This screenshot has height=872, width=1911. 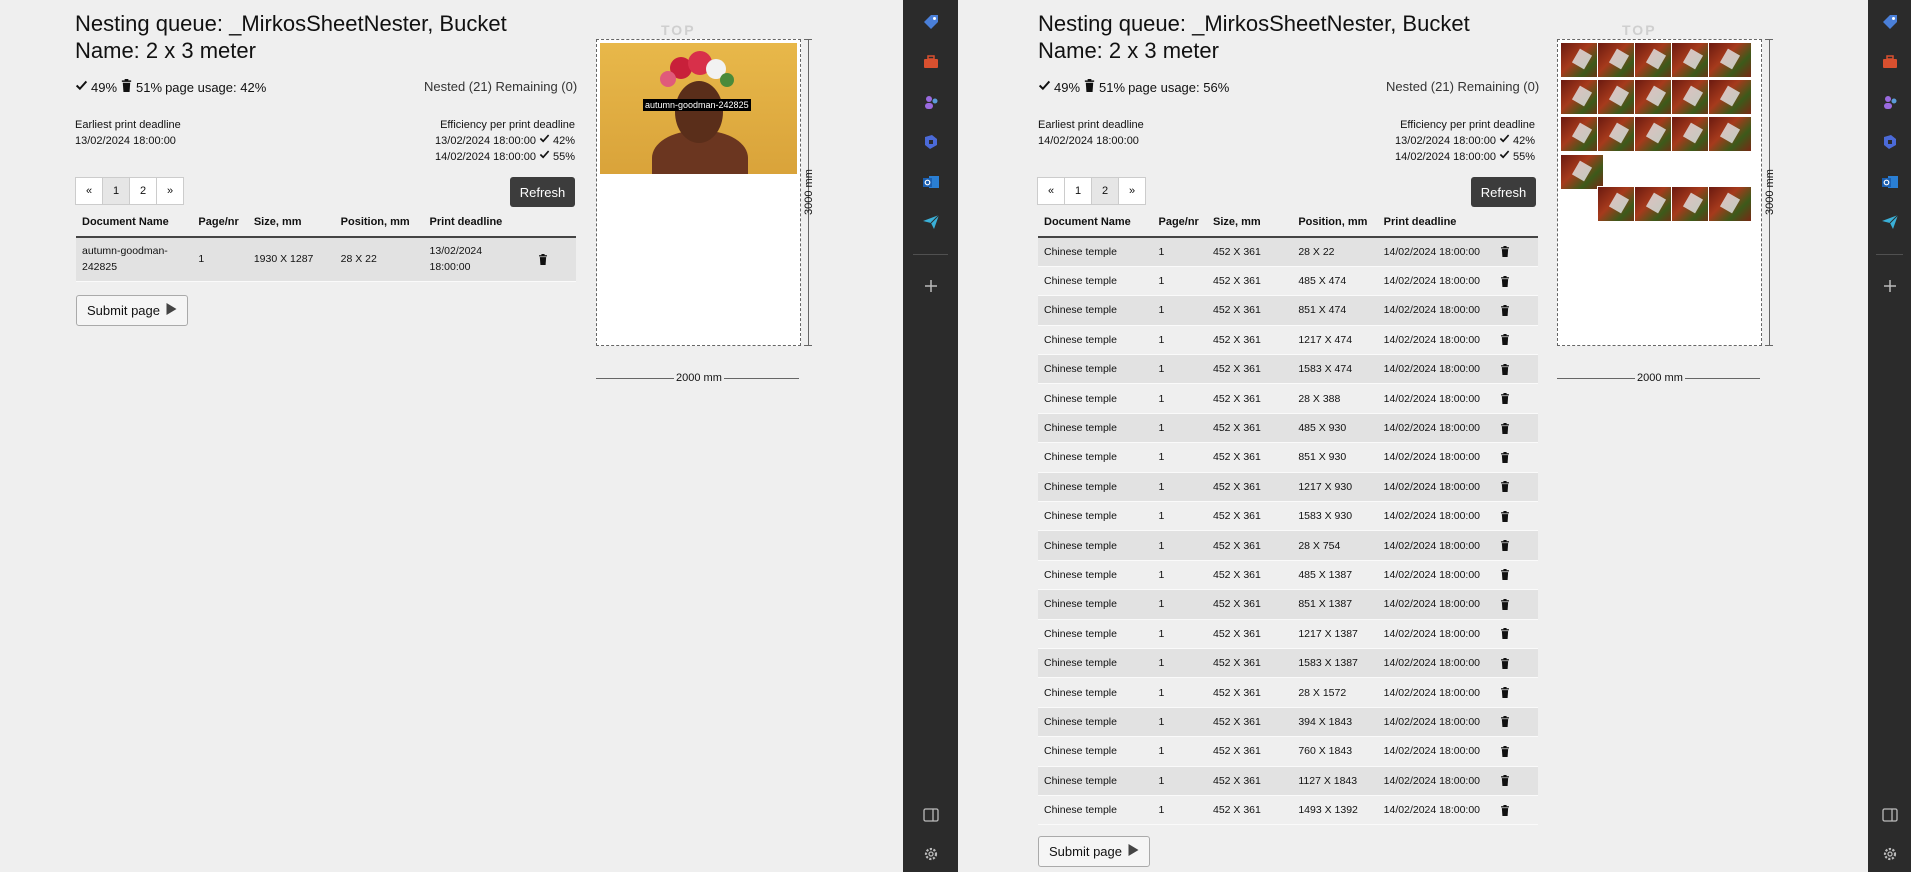 I want to click on col-page: Page/nr, so click(x=1179, y=222).